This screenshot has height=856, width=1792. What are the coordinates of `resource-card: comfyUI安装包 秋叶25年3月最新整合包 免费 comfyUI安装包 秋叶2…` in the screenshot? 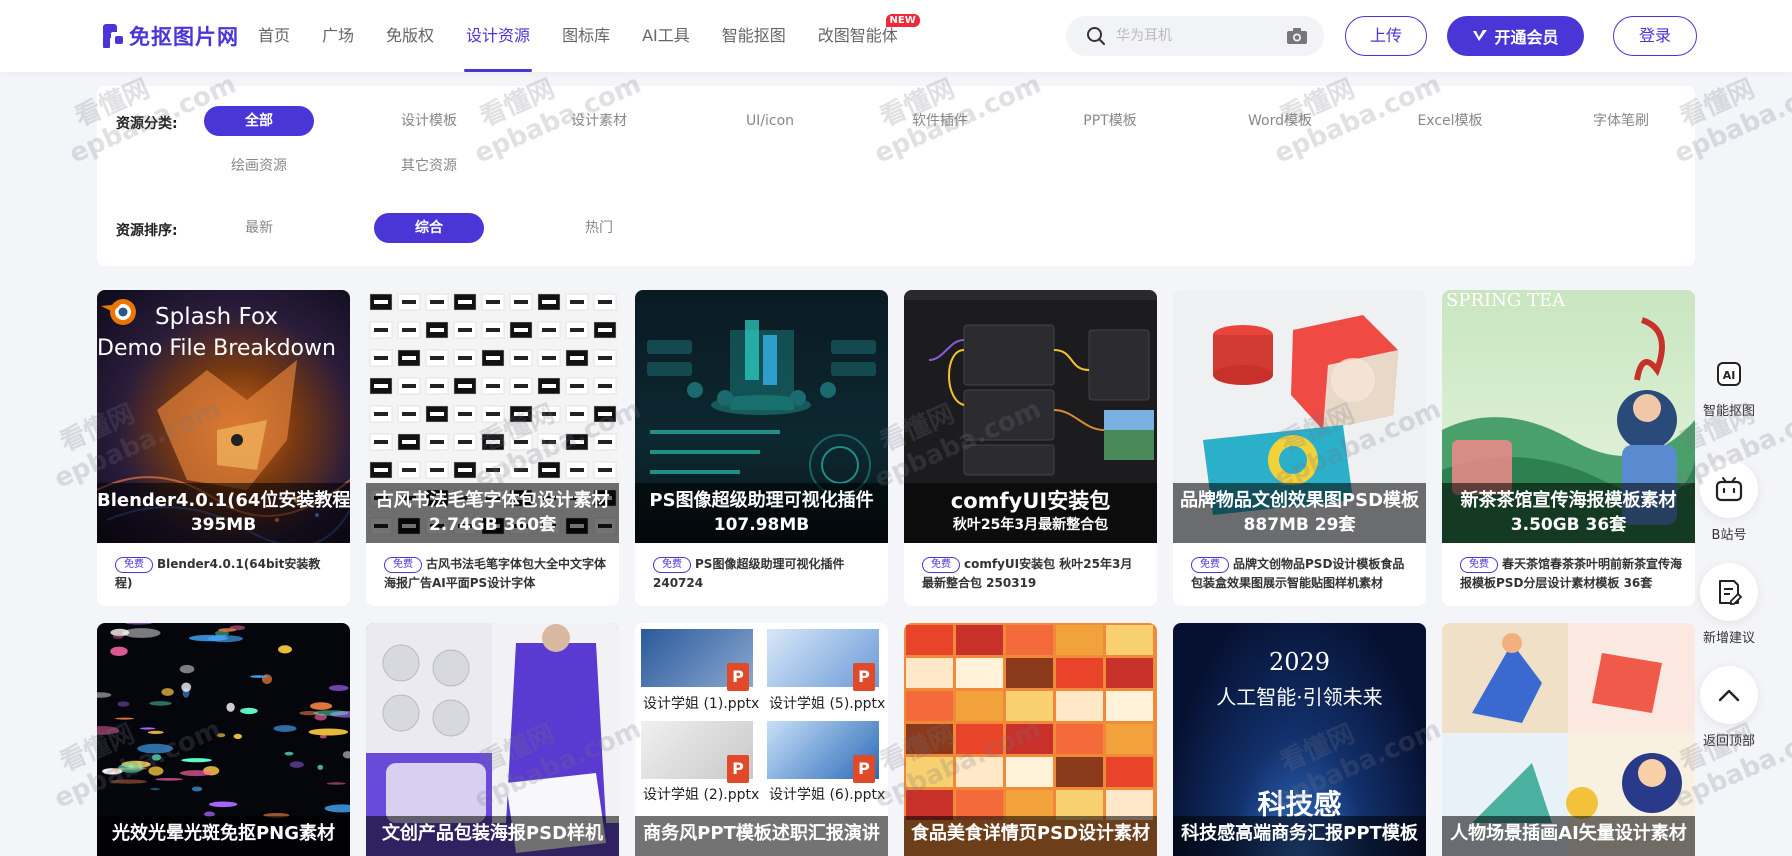 It's located at (1030, 448).